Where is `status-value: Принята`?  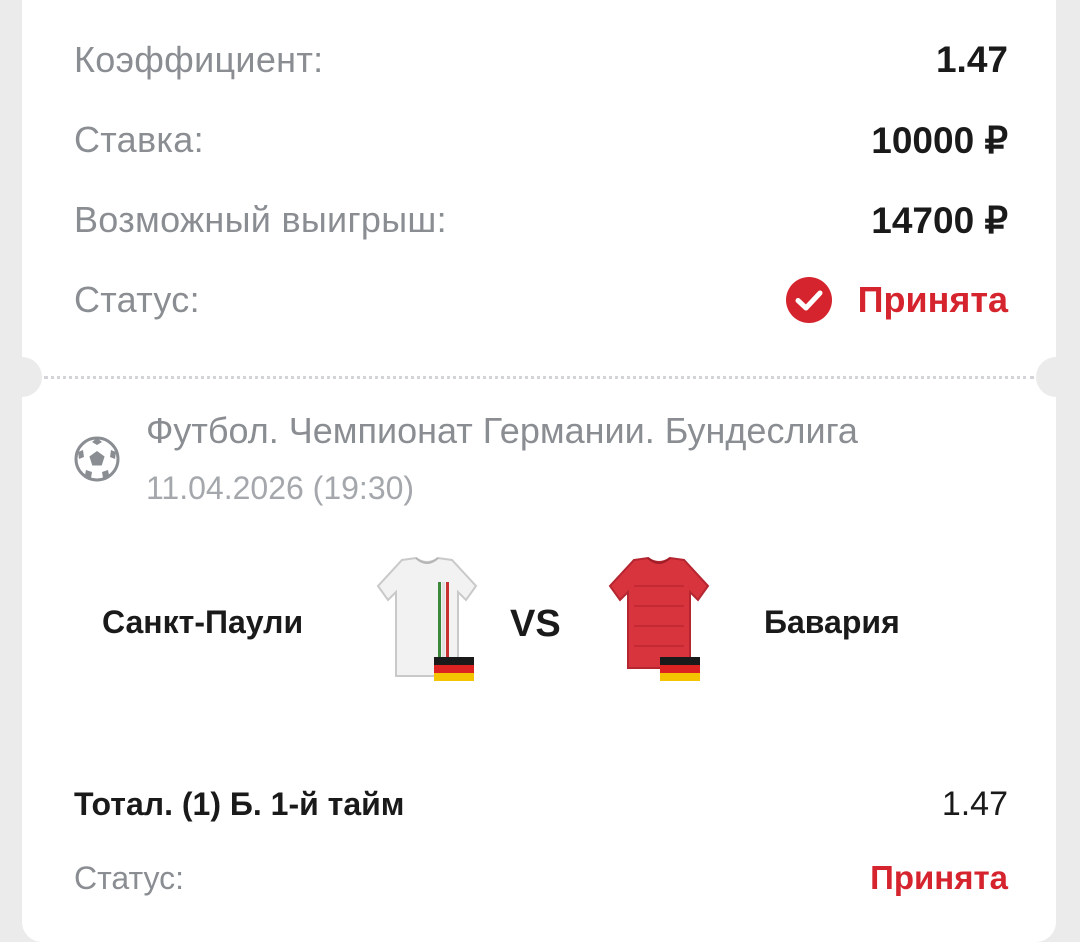 status-value: Принята is located at coordinates (932, 299).